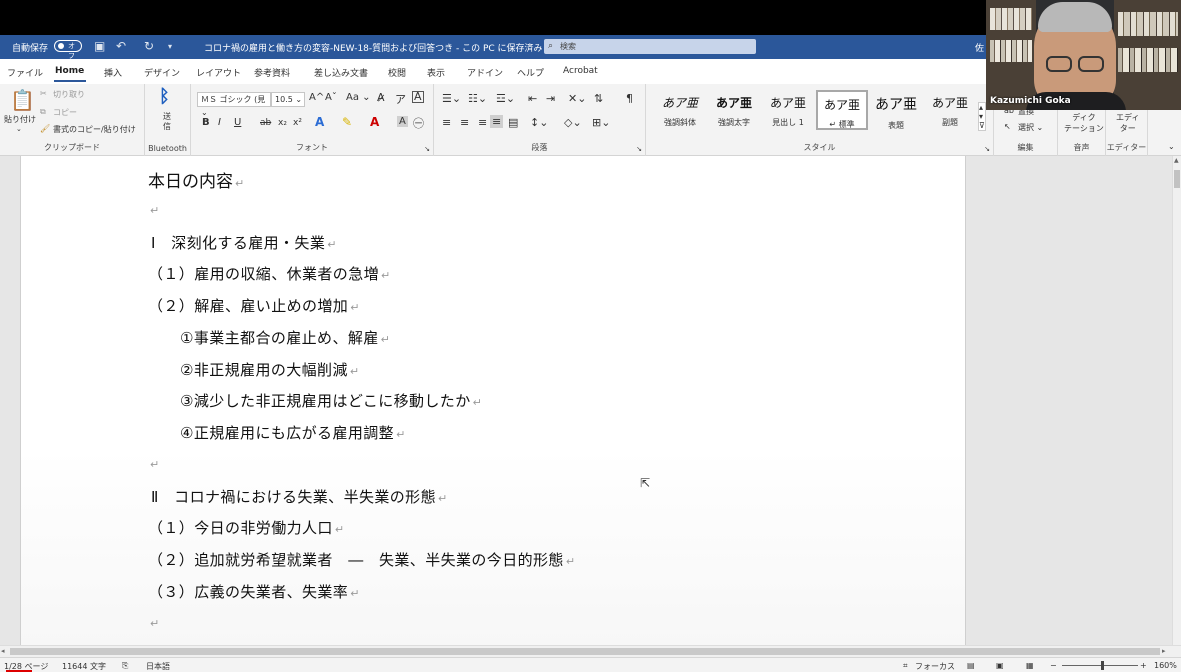 The image size is (1181, 672). What do you see at coordinates (935, 666) in the screenshot?
I see `focus-button: フォーカス` at bounding box center [935, 666].